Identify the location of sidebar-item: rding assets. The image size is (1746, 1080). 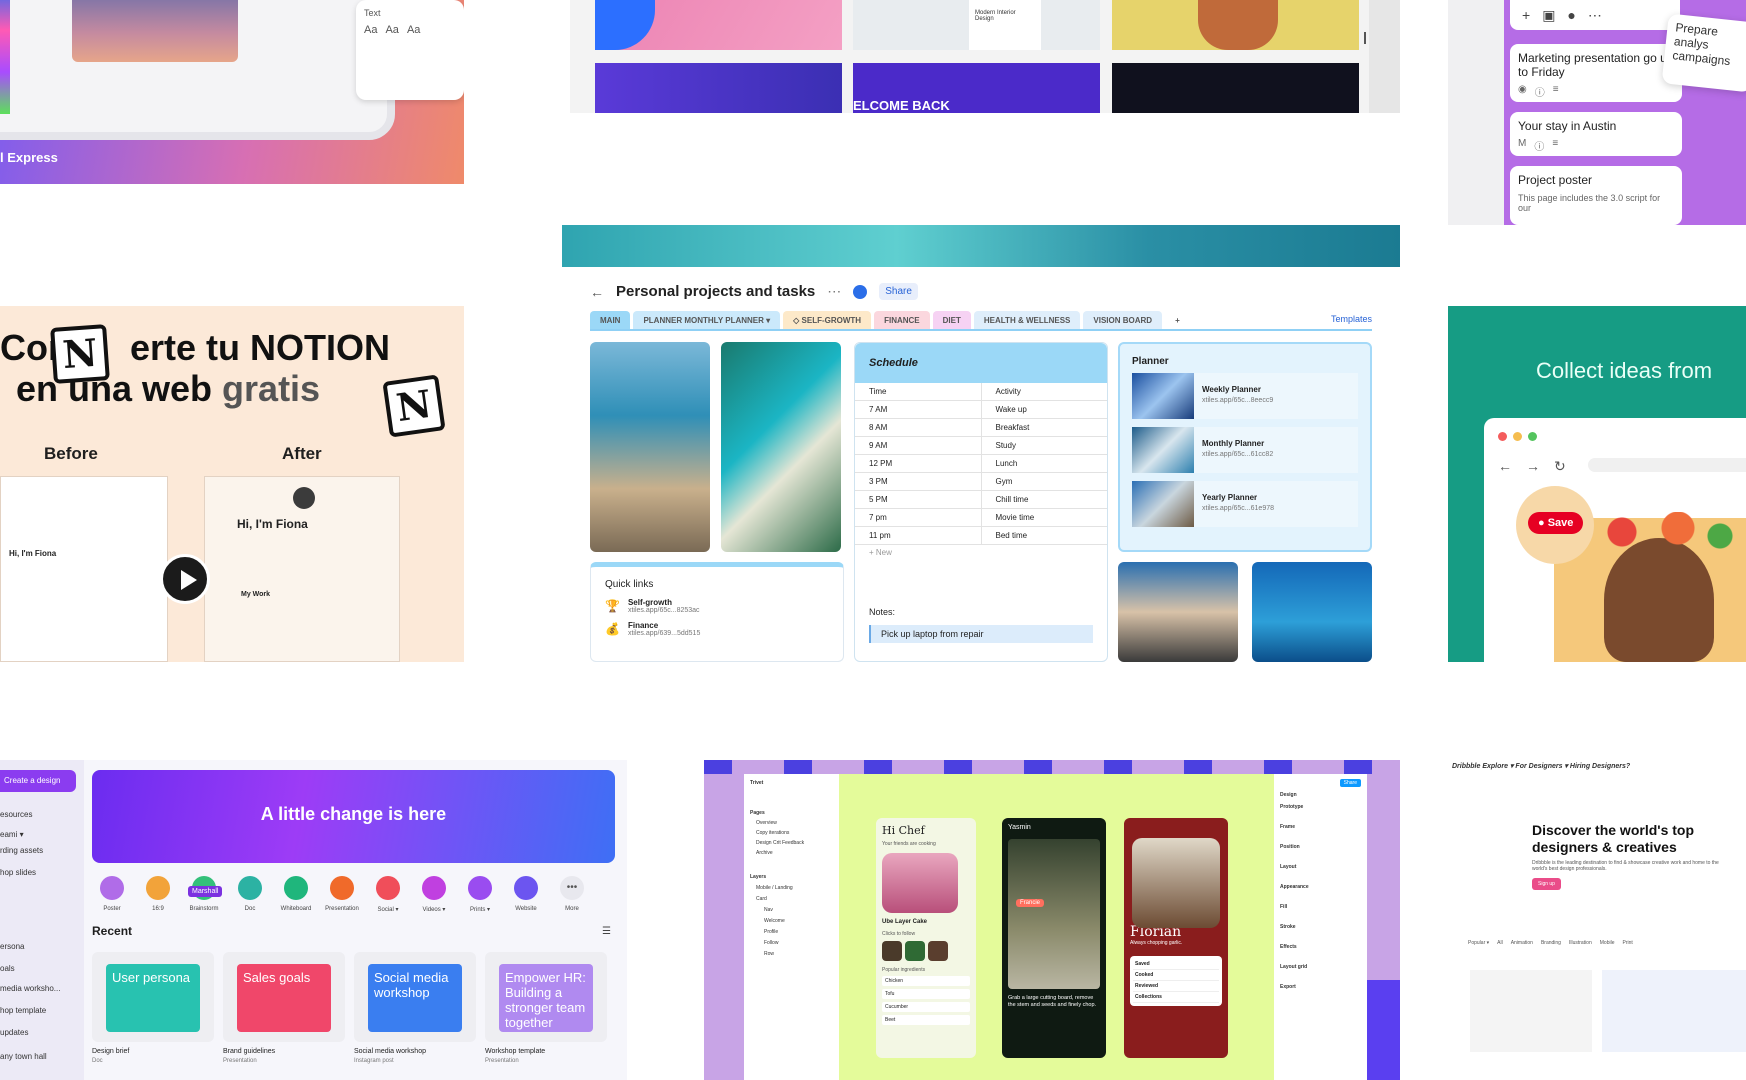
(21, 850).